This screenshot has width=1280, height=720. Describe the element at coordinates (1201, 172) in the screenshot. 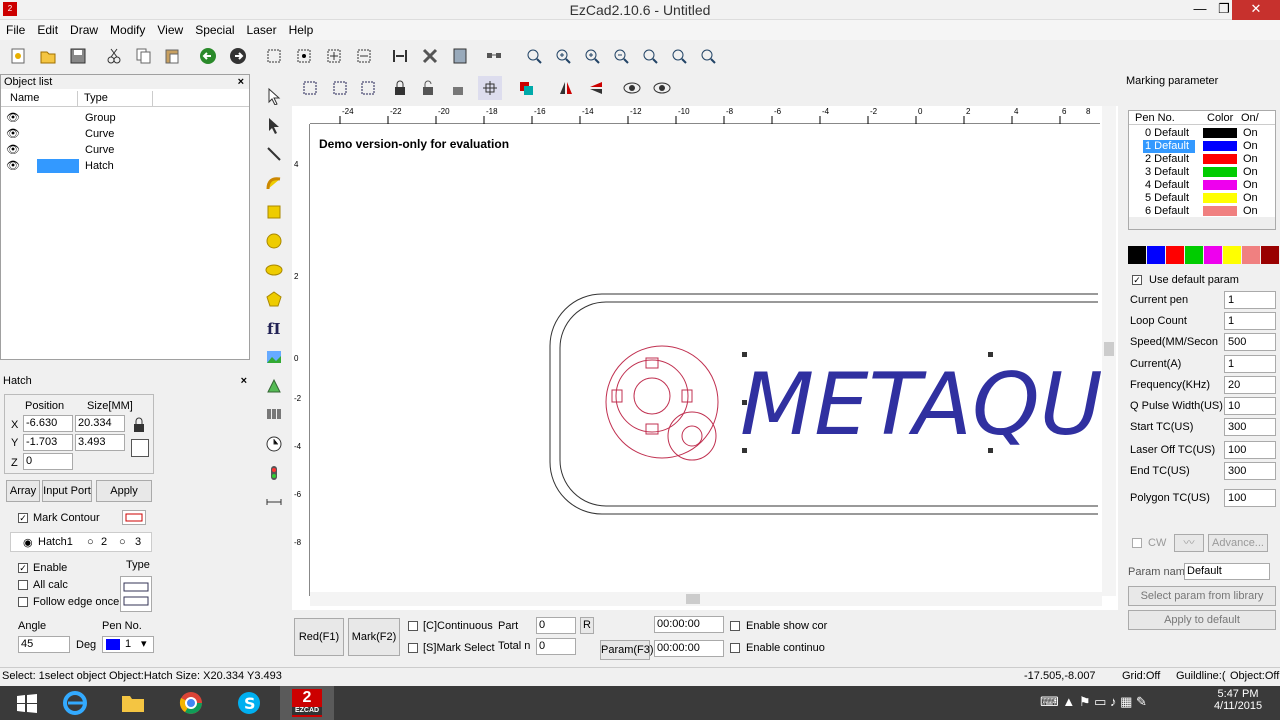

I see `pen-row: 3 Default On` at that location.